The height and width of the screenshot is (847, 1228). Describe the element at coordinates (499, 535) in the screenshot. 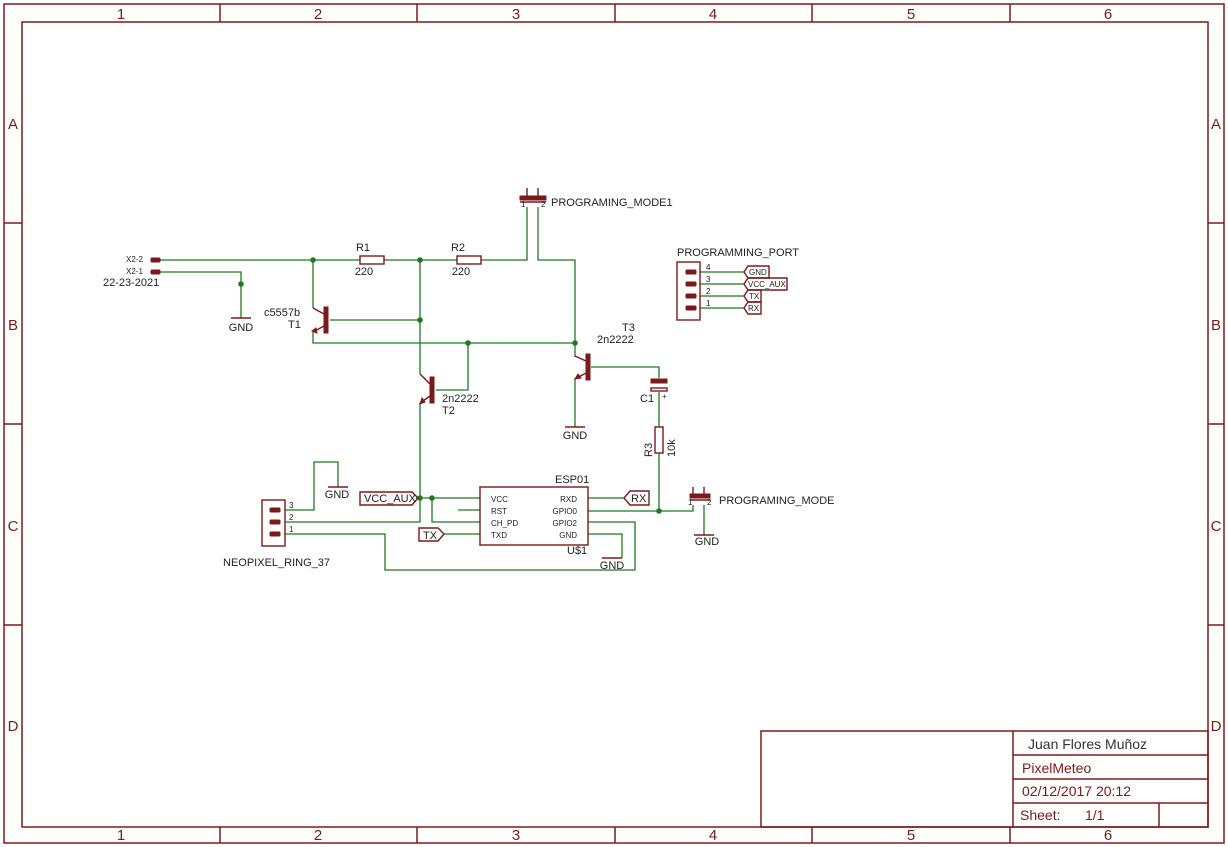

I see `esp-pin-txd: TXD` at that location.